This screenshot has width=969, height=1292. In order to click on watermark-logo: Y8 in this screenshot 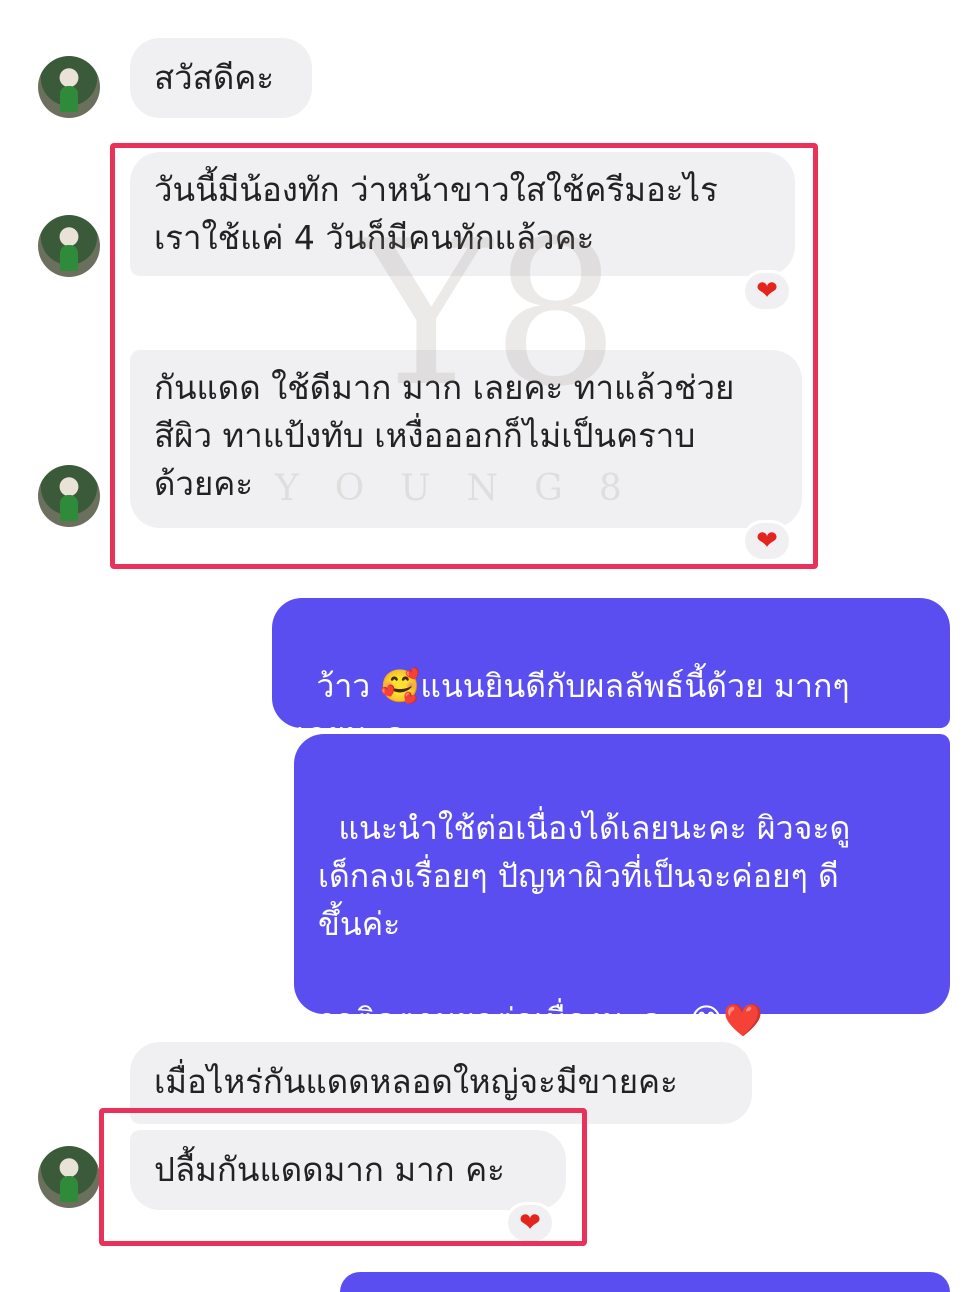, I will do `click(490, 314)`.